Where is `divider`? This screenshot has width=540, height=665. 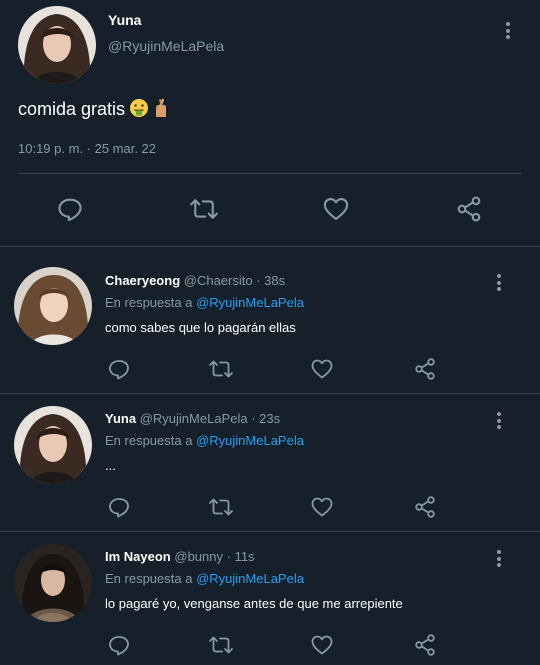 divider is located at coordinates (270, 173).